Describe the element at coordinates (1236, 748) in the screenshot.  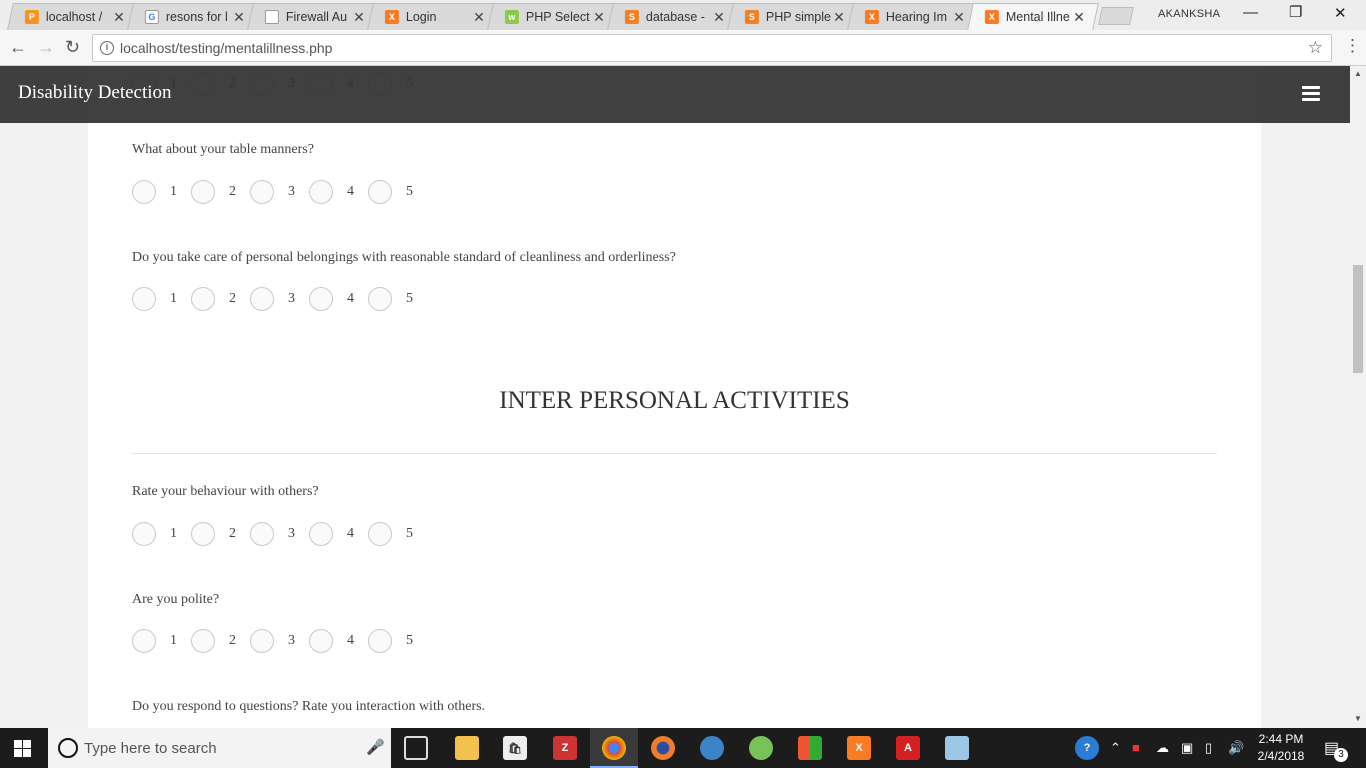
I see `volume-icon: 🔊` at that location.